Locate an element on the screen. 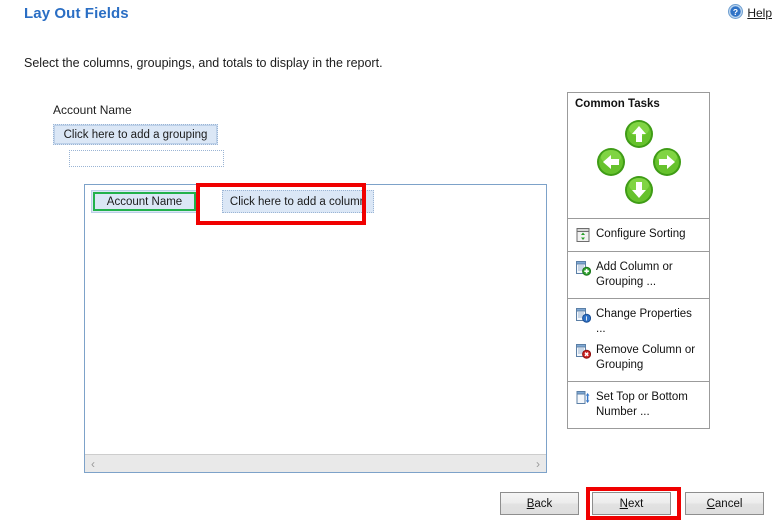 The height and width of the screenshot is (522, 784). grouping-field-label: Account Name is located at coordinates (92, 110).